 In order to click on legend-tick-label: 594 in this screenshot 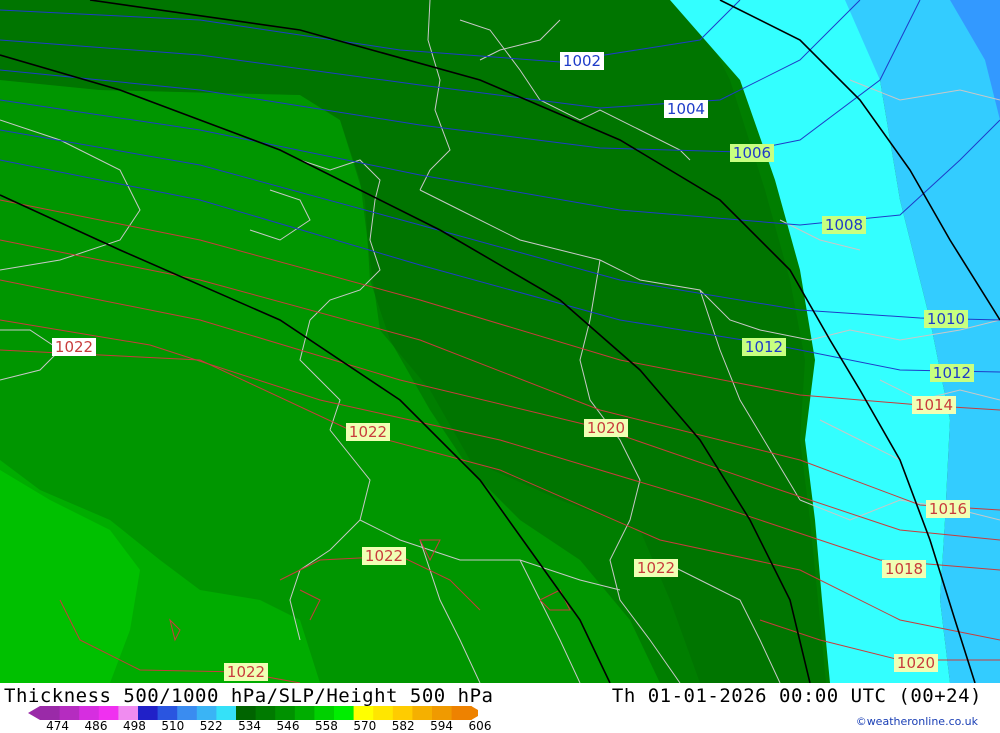, I will do `click(442, 726)`.